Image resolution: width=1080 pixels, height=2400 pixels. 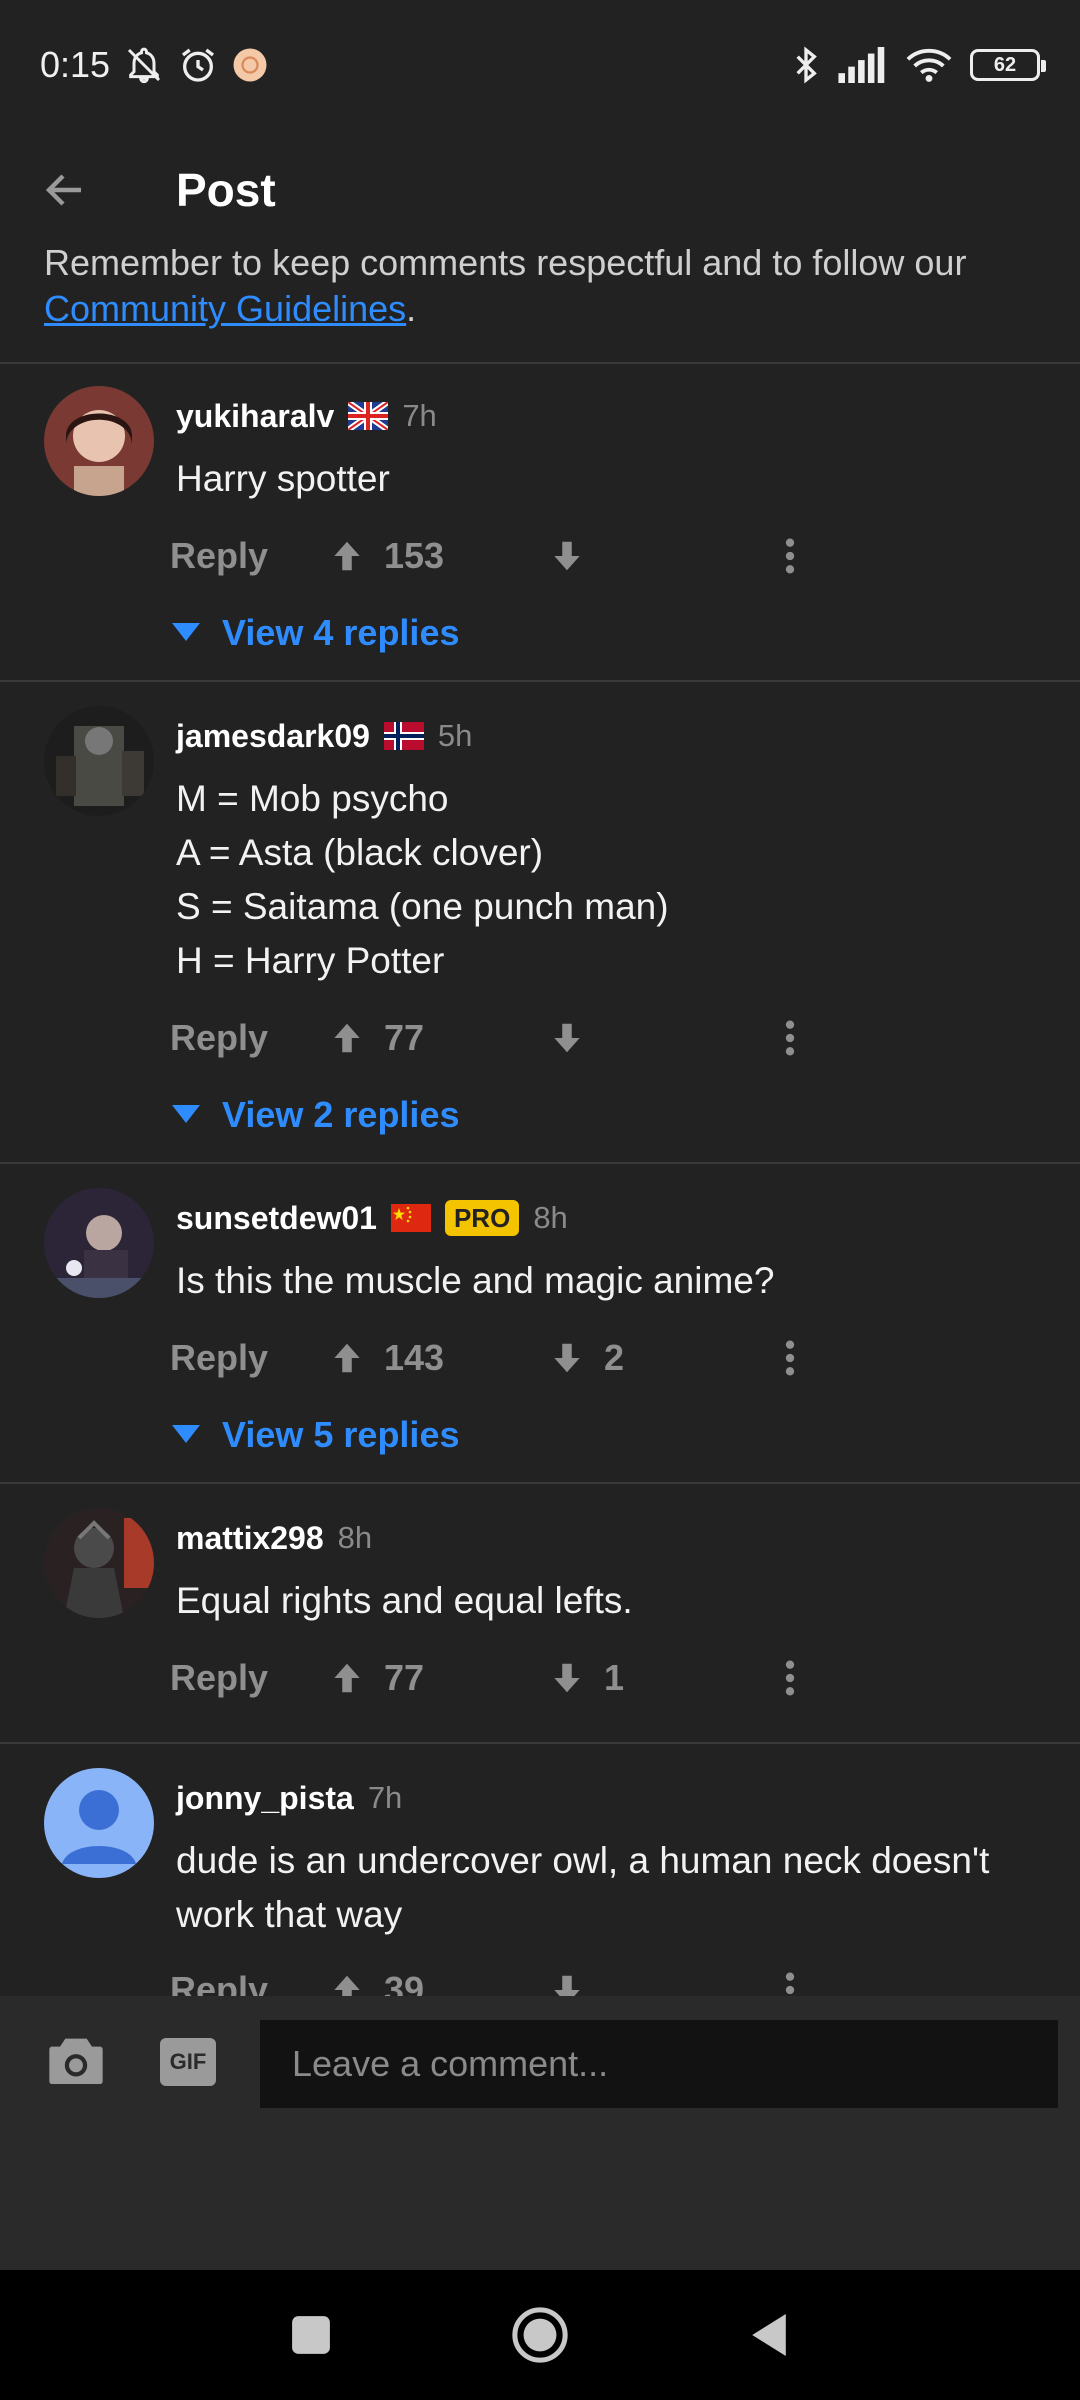 What do you see at coordinates (929, 65) in the screenshot?
I see `wifi-icon` at bounding box center [929, 65].